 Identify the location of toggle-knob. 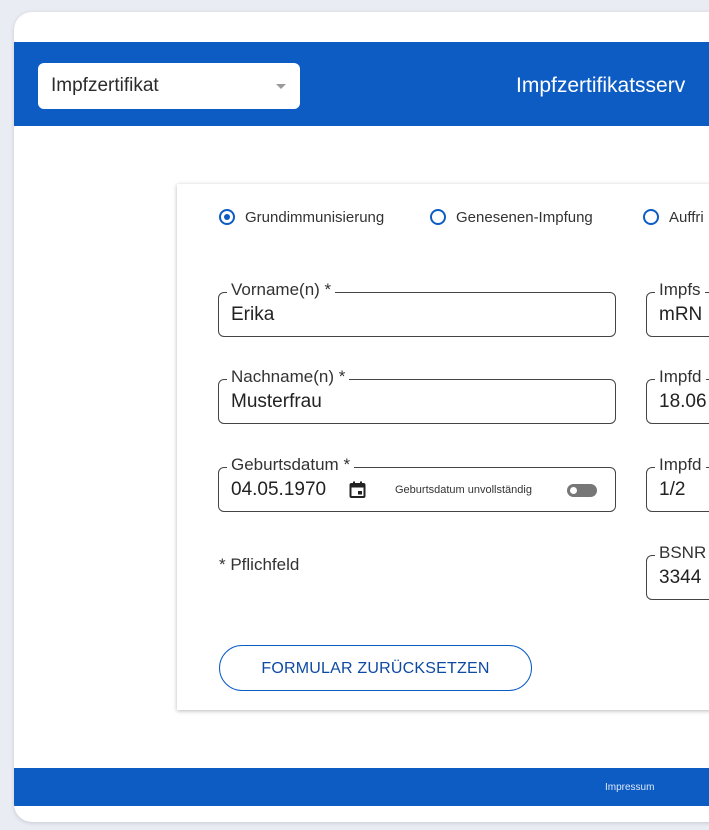
(573, 490).